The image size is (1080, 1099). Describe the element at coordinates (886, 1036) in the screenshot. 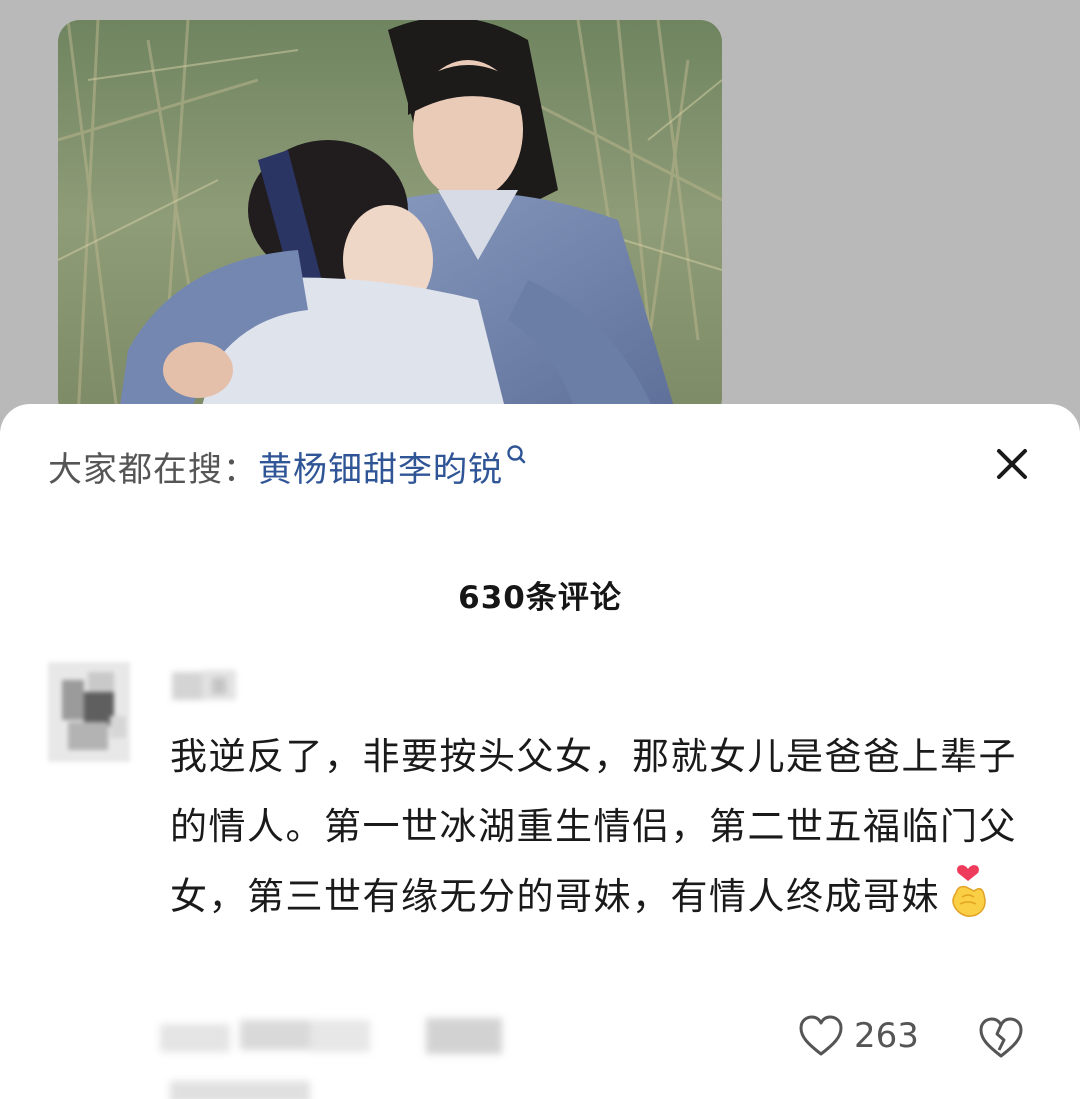

I see `like-count: 263` at that location.